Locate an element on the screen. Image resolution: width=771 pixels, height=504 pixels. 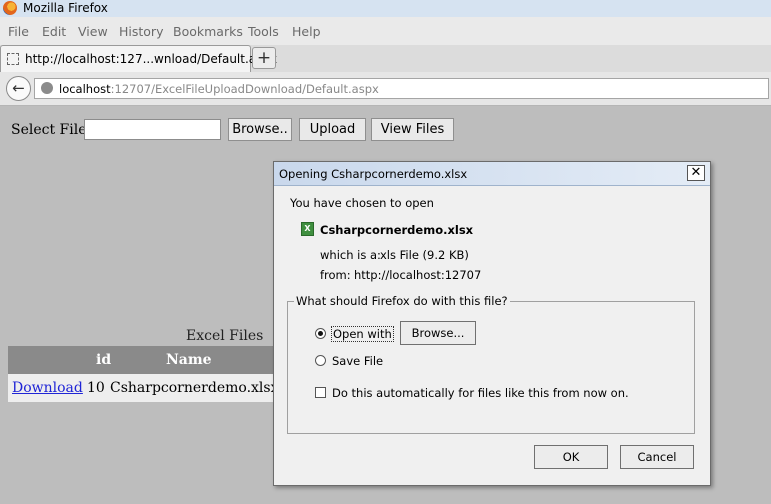
back-button: ← is located at coordinates (18, 88).